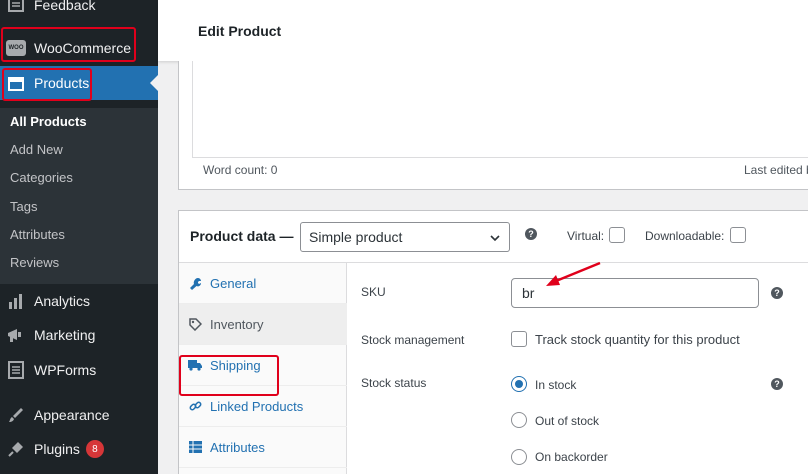  I want to click on page-title: Edit Product, so click(240, 31).